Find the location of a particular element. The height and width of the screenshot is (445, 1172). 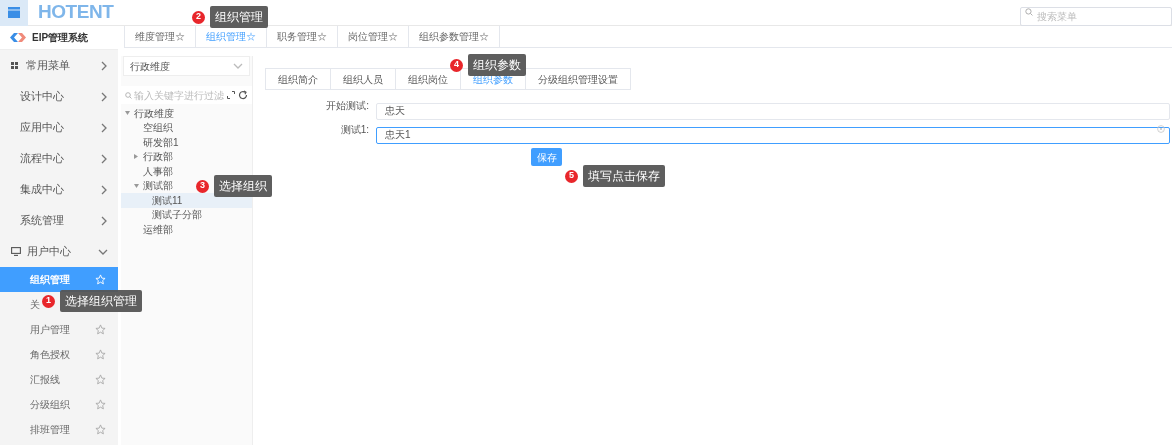

tree-node: 测试子分部 is located at coordinates (186, 214).